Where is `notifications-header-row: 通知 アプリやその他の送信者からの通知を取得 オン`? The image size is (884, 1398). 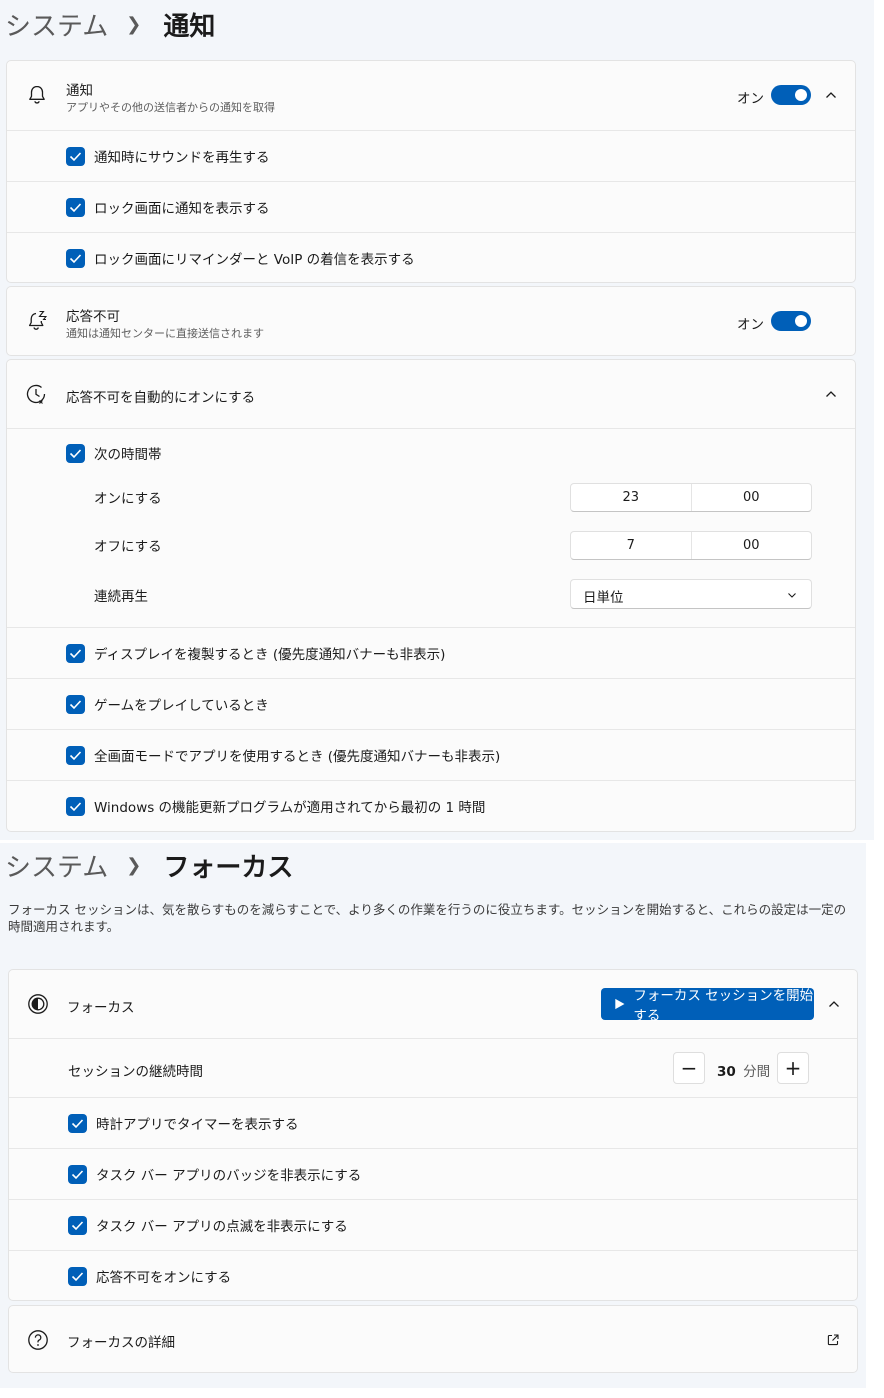 notifications-header-row: 通知 アプリやその他の送信者からの通知を取得 オン is located at coordinates (431, 96).